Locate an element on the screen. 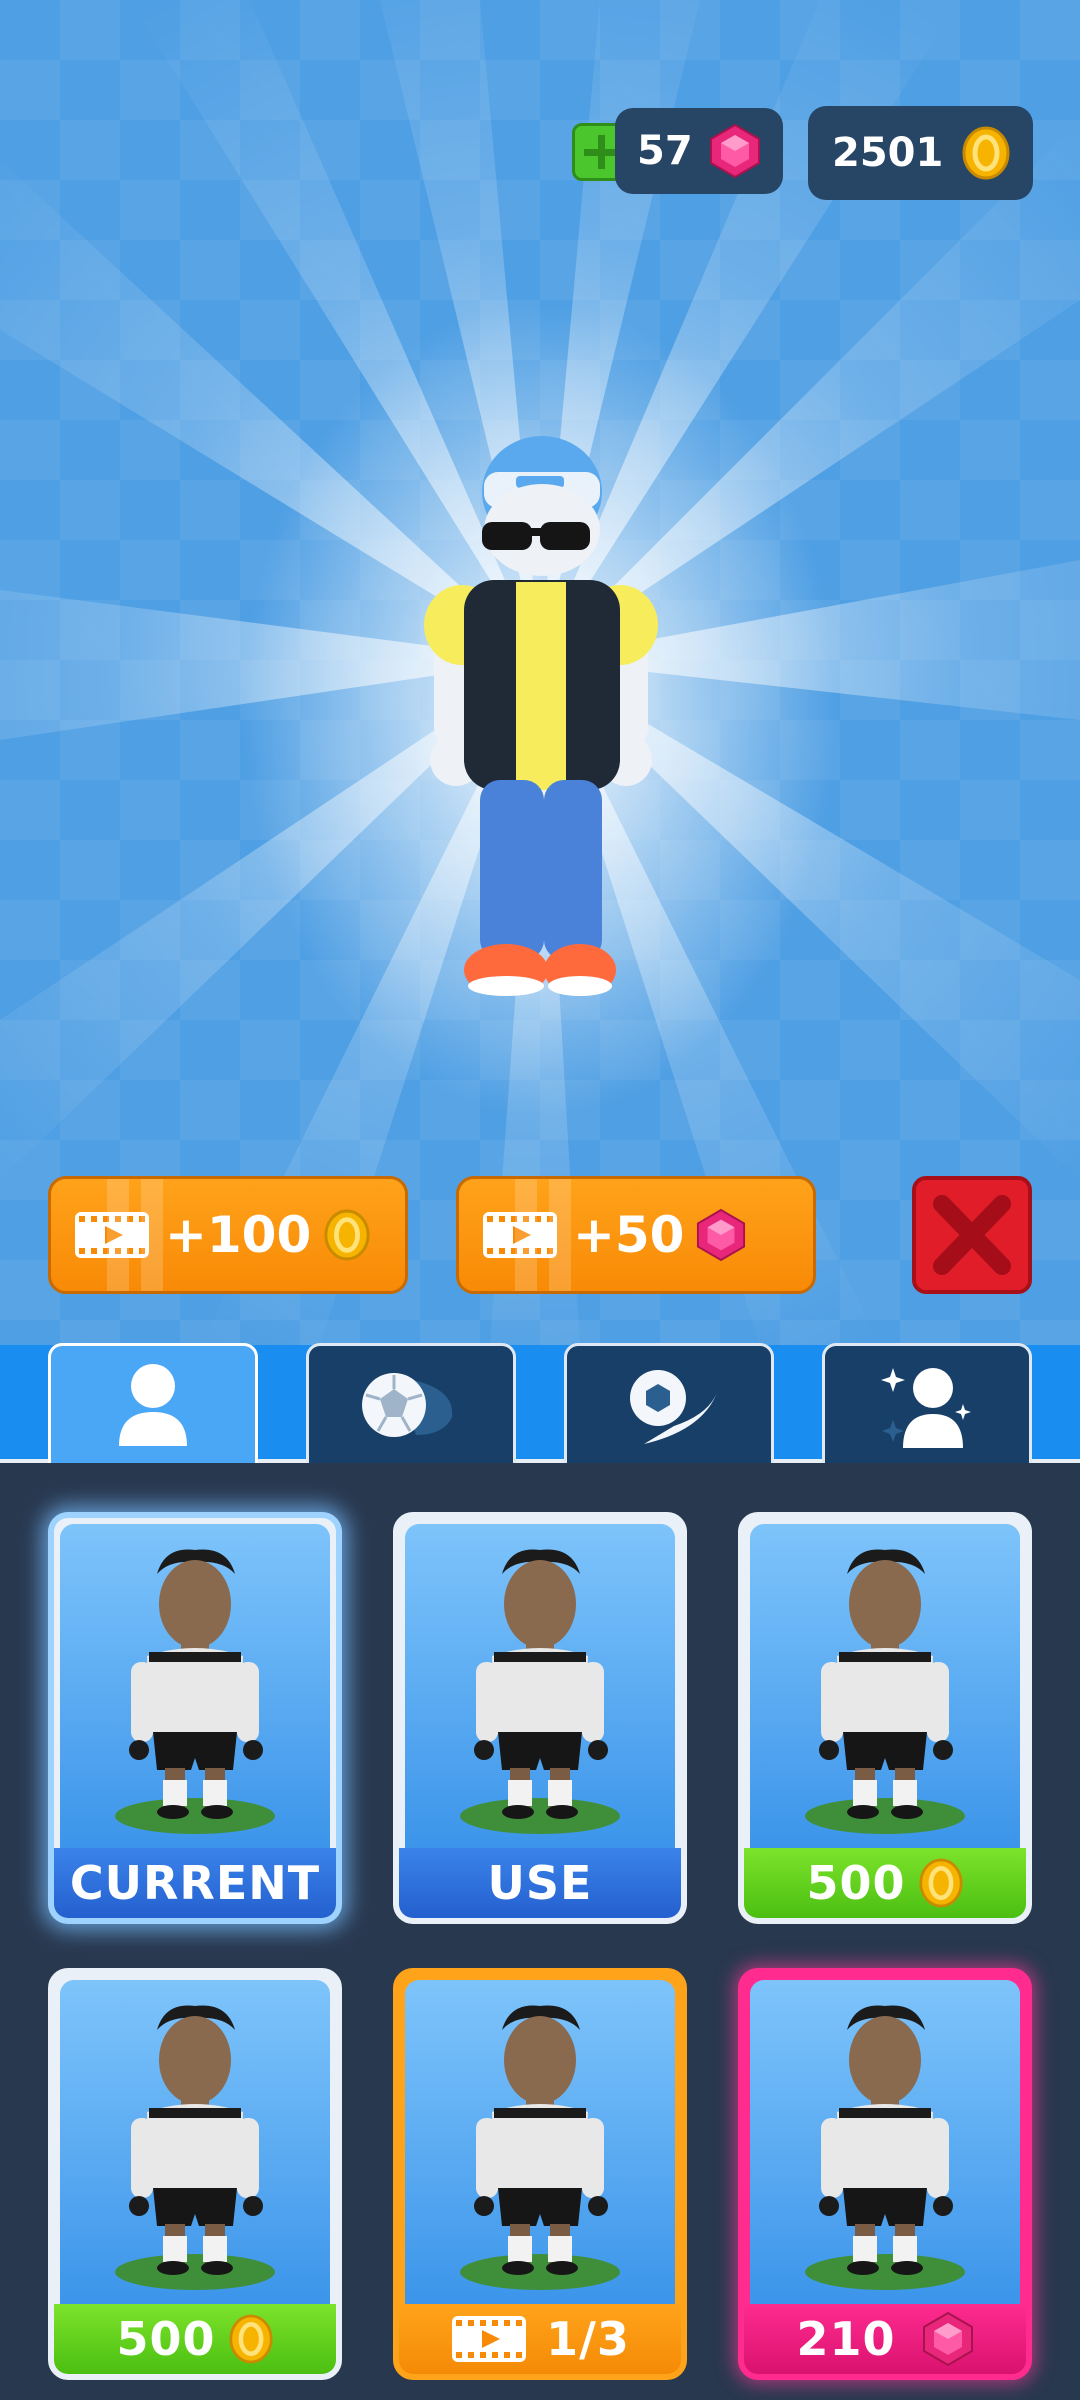 This screenshot has height=2400, width=1080. person-icon is located at coordinates (153, 1404).